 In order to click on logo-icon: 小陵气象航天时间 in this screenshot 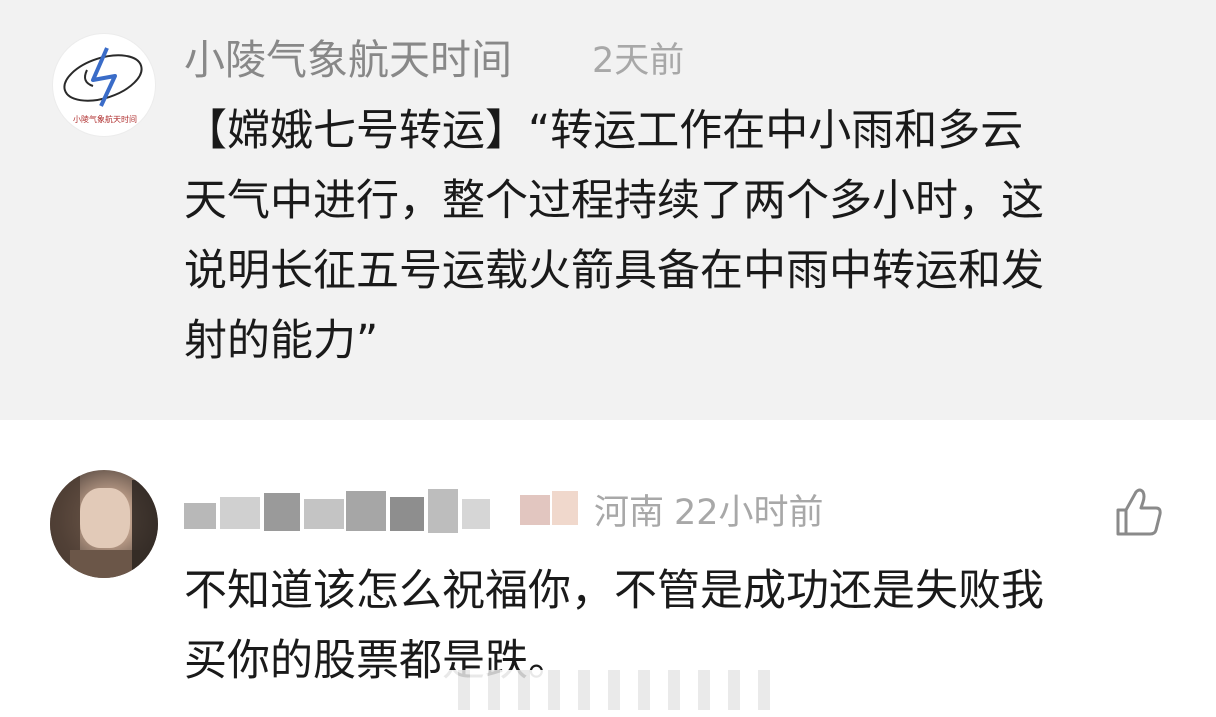, I will do `click(103, 85)`.